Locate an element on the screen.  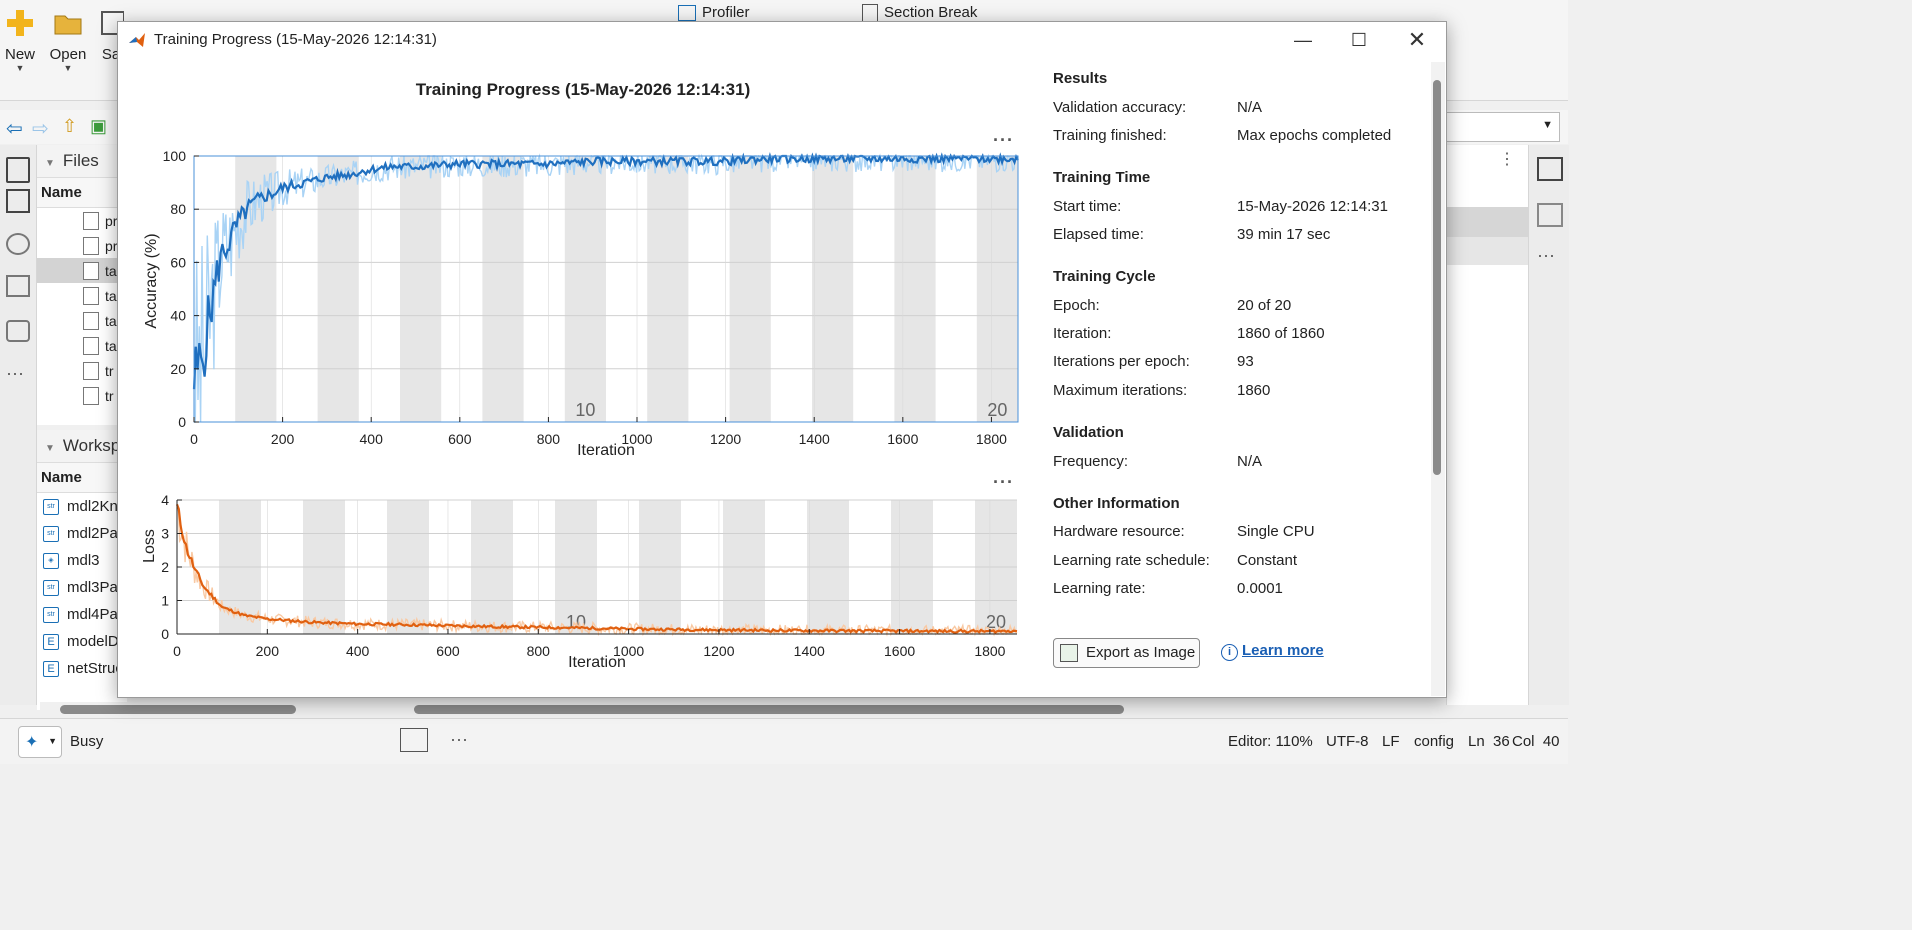
copilot-button: ✦ ▼ is located at coordinates (40, 742).